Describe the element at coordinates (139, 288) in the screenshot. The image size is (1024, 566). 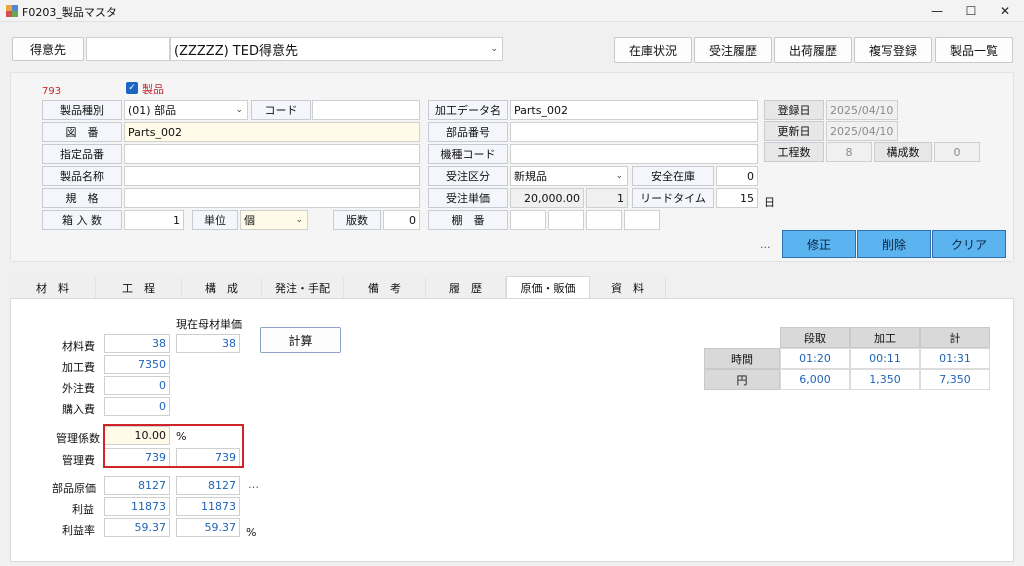
I see `tab-process: 工 程` at that location.